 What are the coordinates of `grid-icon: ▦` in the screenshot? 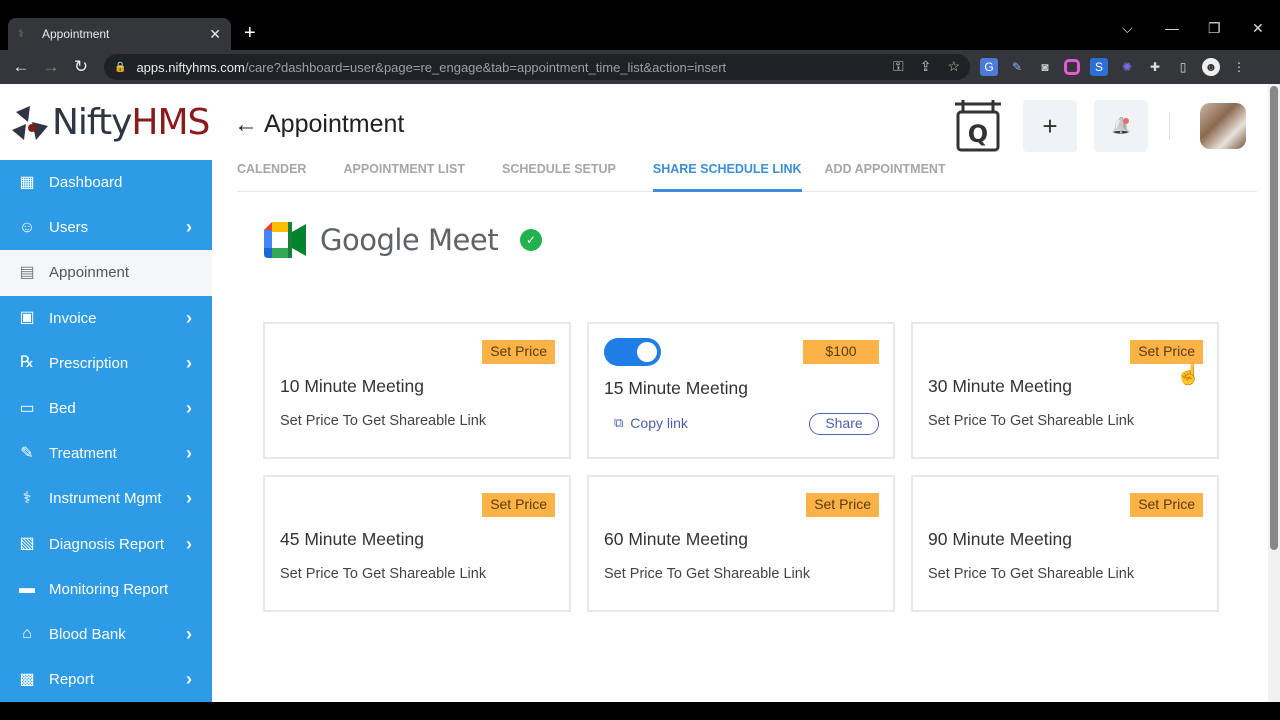 It's located at (27, 182).